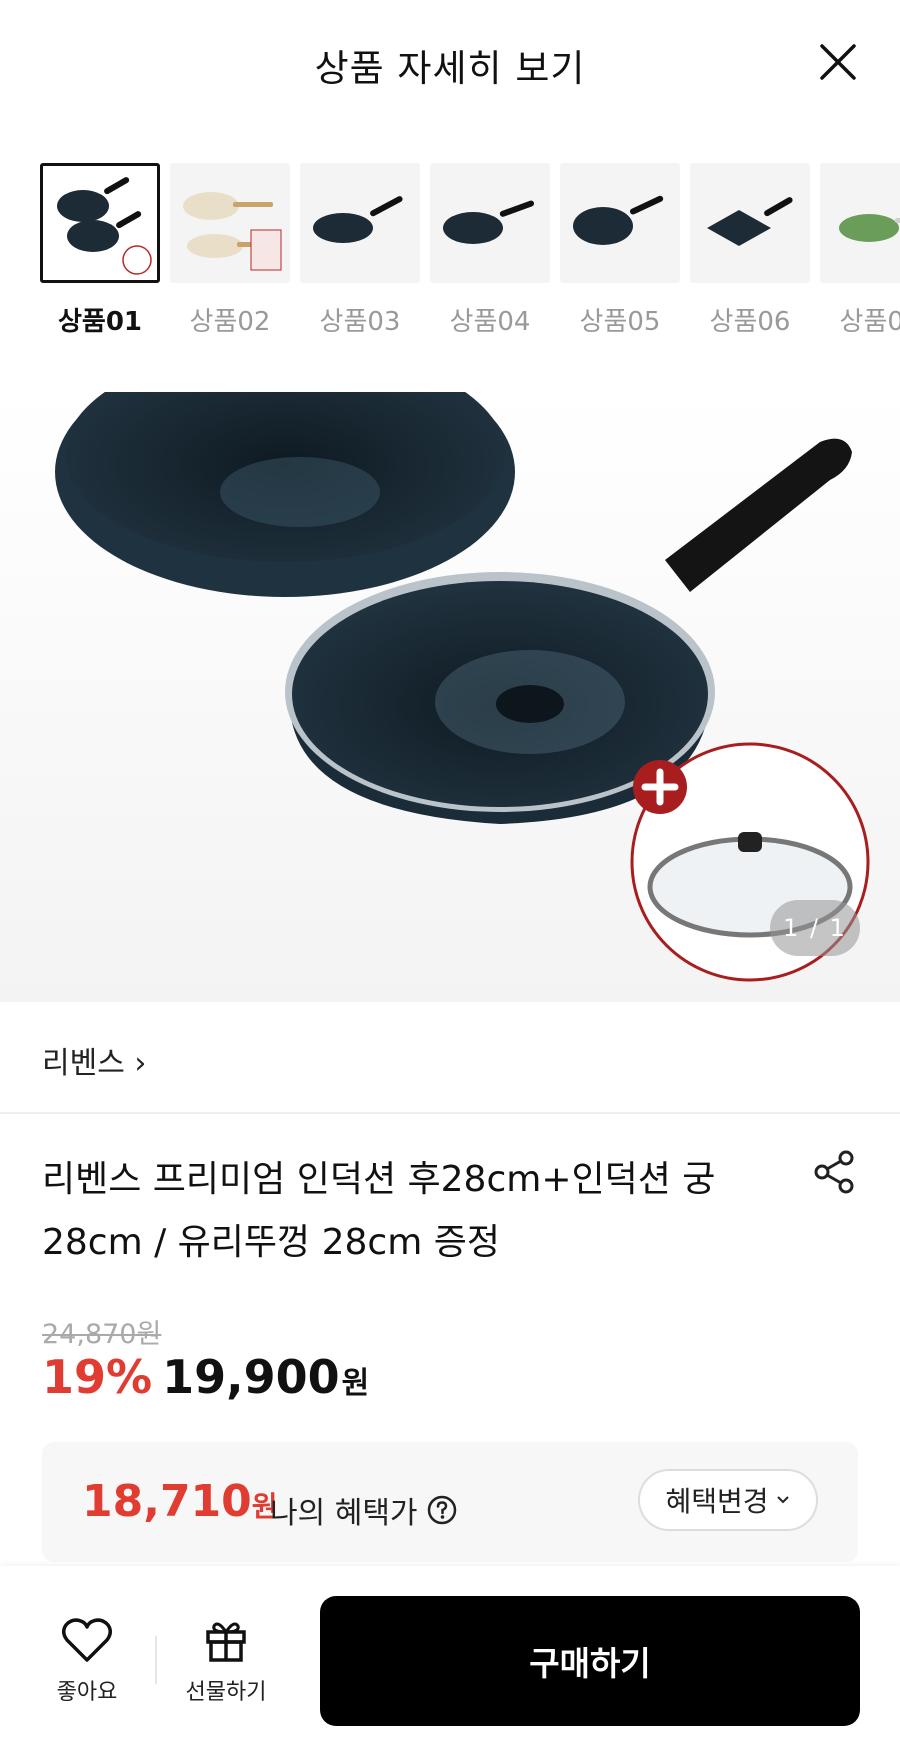 Image resolution: width=900 pixels, height=1756 pixels. Describe the element at coordinates (251, 1377) in the screenshot. I see `sale-price: 19,900` at that location.